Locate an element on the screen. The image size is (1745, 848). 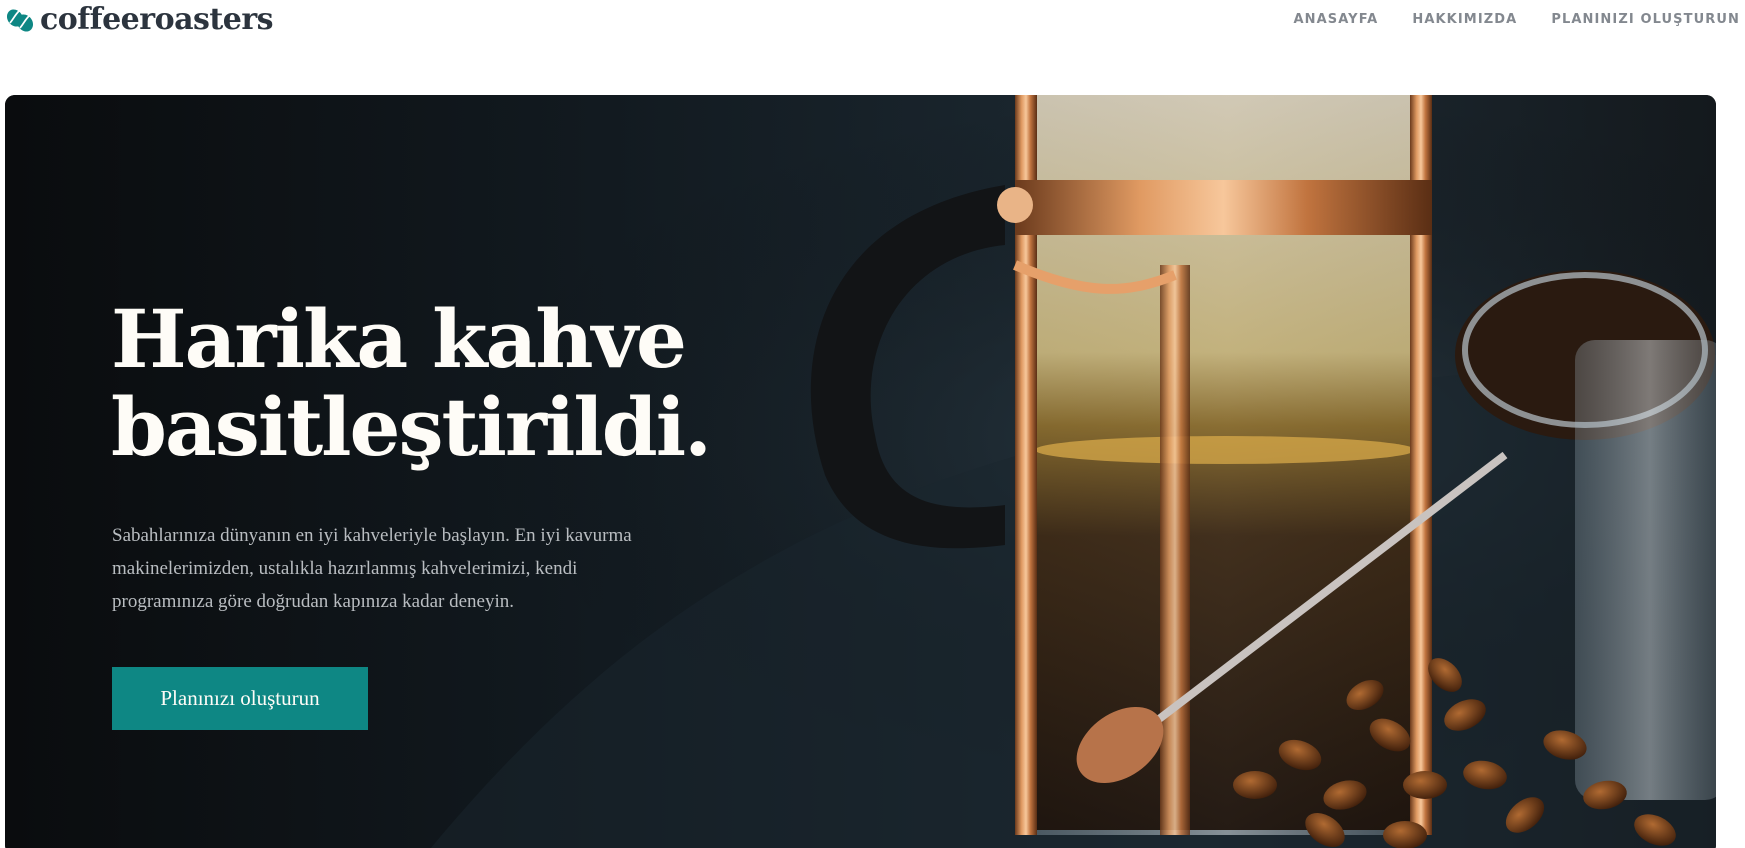
create-plan-button: Planınızı oluşturun is located at coordinates (240, 698).